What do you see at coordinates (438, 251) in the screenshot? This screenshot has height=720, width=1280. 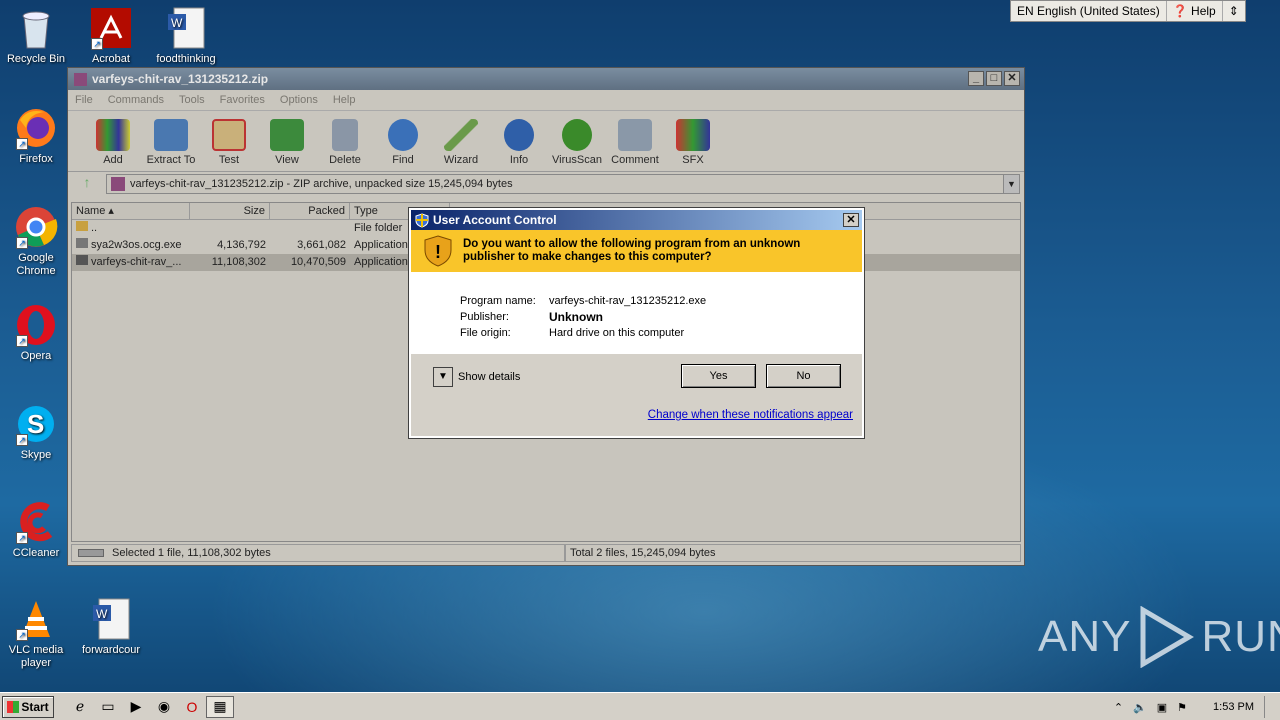 I see `warning-shield-icon: !` at bounding box center [438, 251].